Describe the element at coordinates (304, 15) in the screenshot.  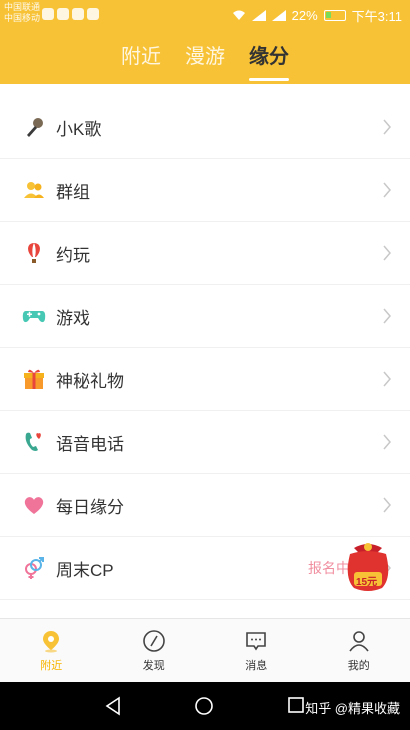
I see `battery-percent: 22%` at that location.